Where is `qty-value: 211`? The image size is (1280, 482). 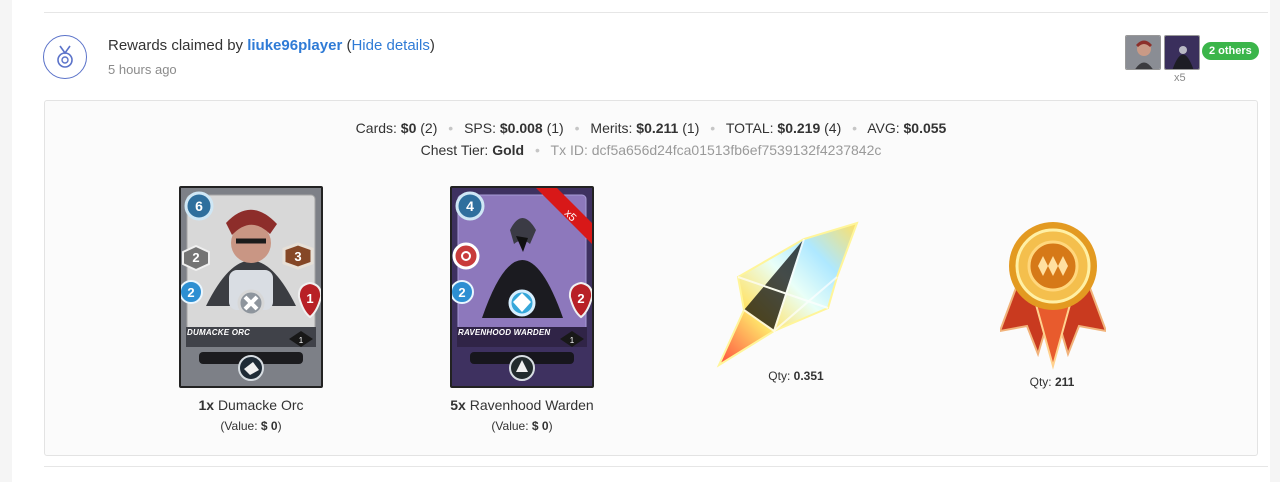 qty-value: 211 is located at coordinates (1065, 382).